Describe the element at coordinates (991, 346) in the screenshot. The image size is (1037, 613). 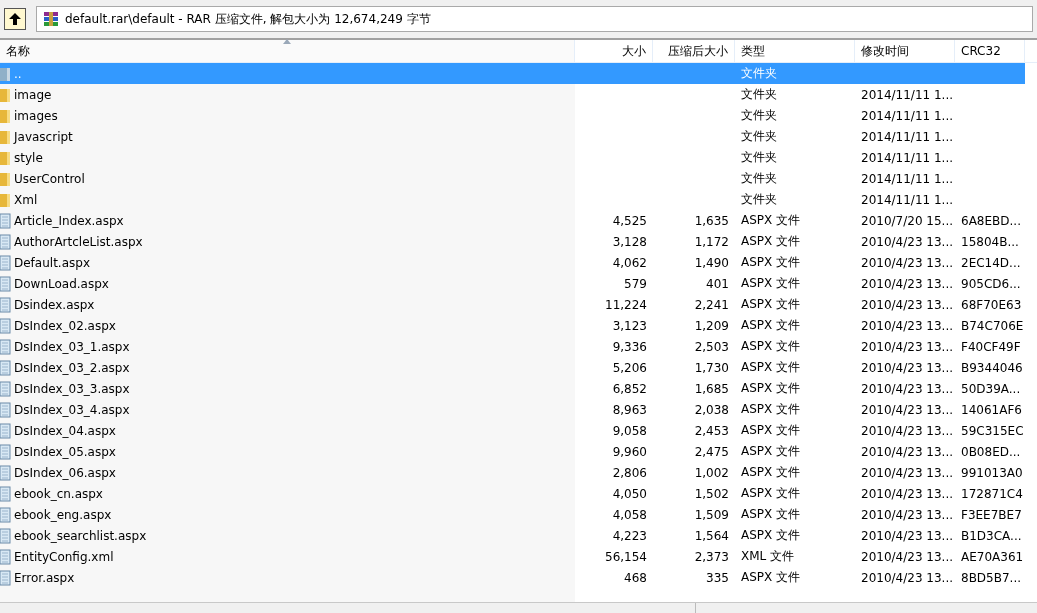
I see `crc-cell-text: F40CF49F` at that location.